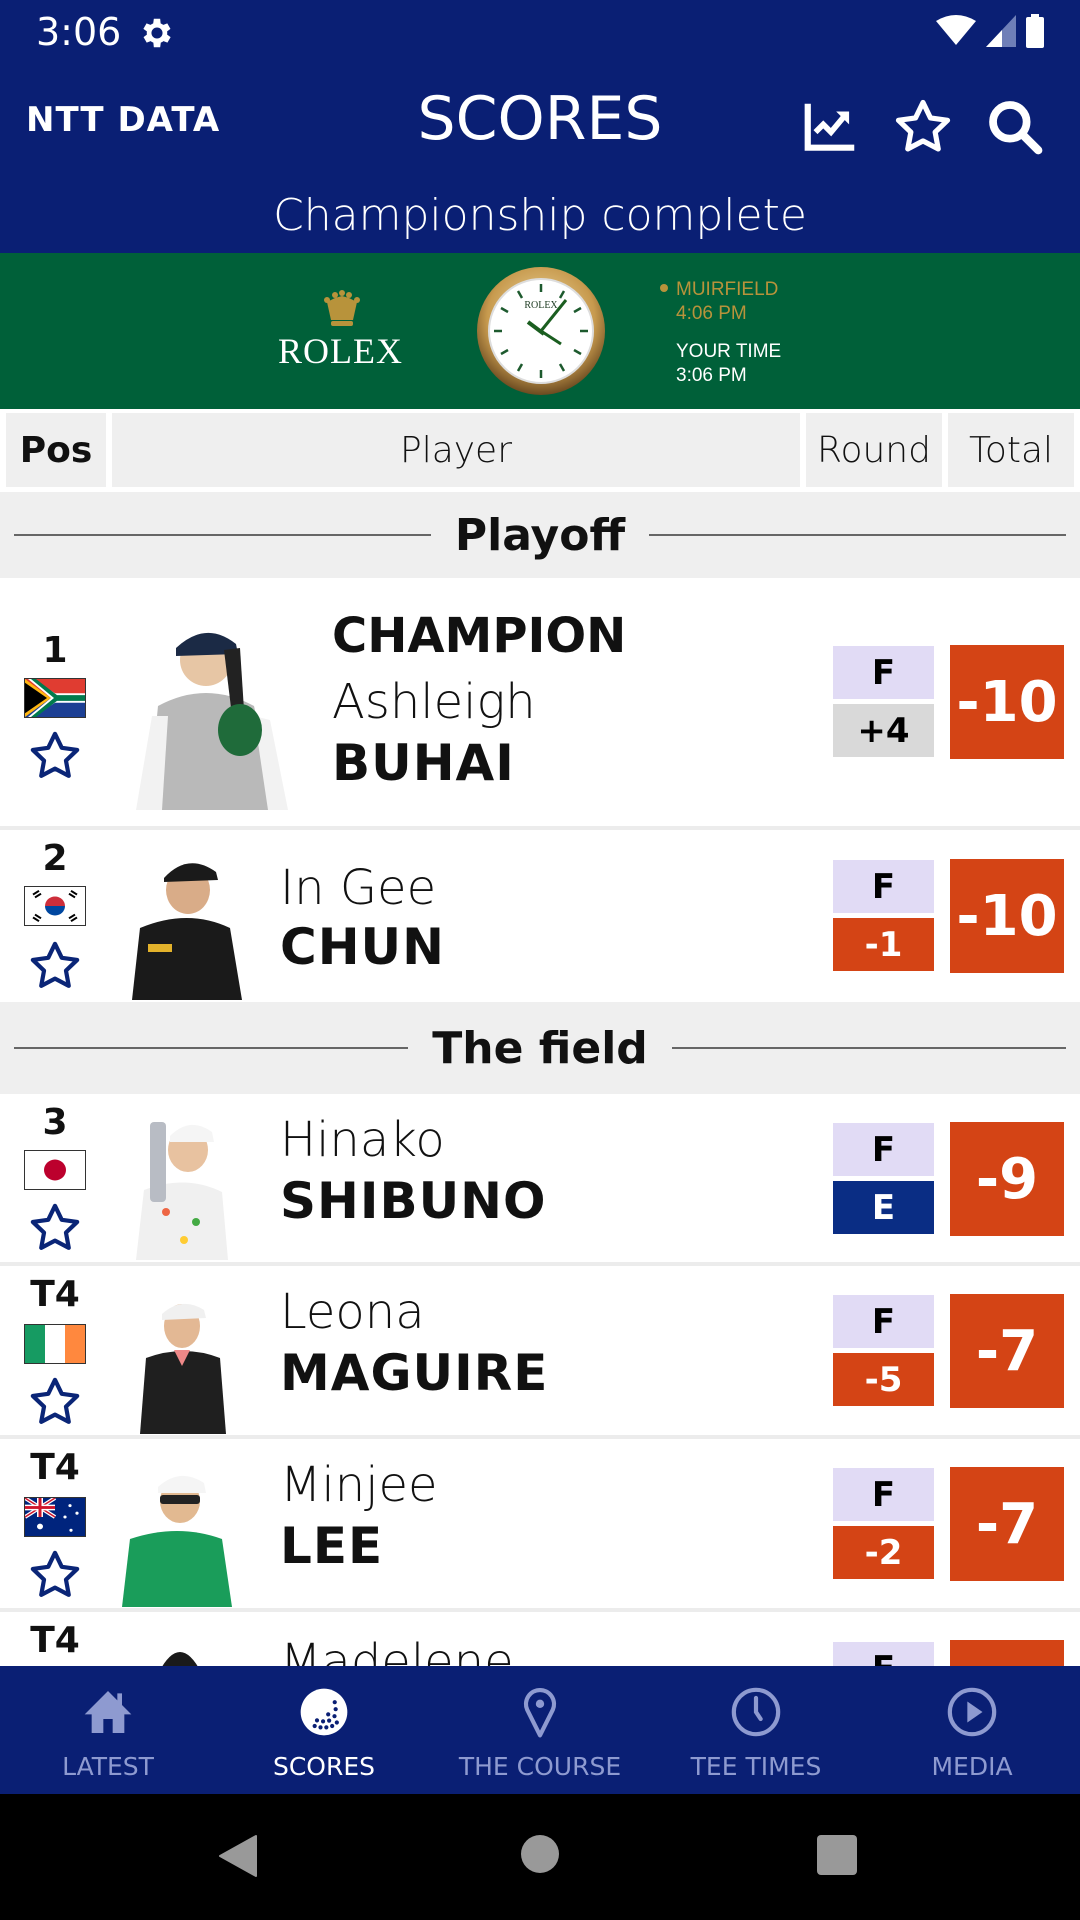  What do you see at coordinates (1015, 127) in the screenshot?
I see `search-icon` at bounding box center [1015, 127].